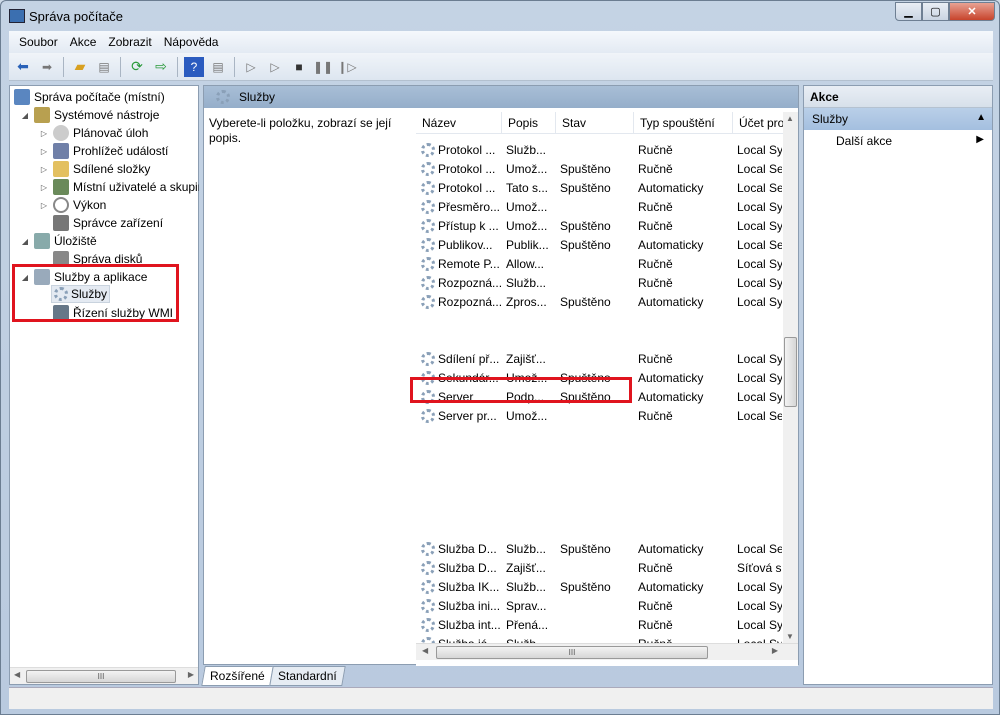 The height and width of the screenshot is (715, 1000). Describe the element at coordinates (347, 67) in the screenshot. I see `resume-icon: ❙▷` at that location.